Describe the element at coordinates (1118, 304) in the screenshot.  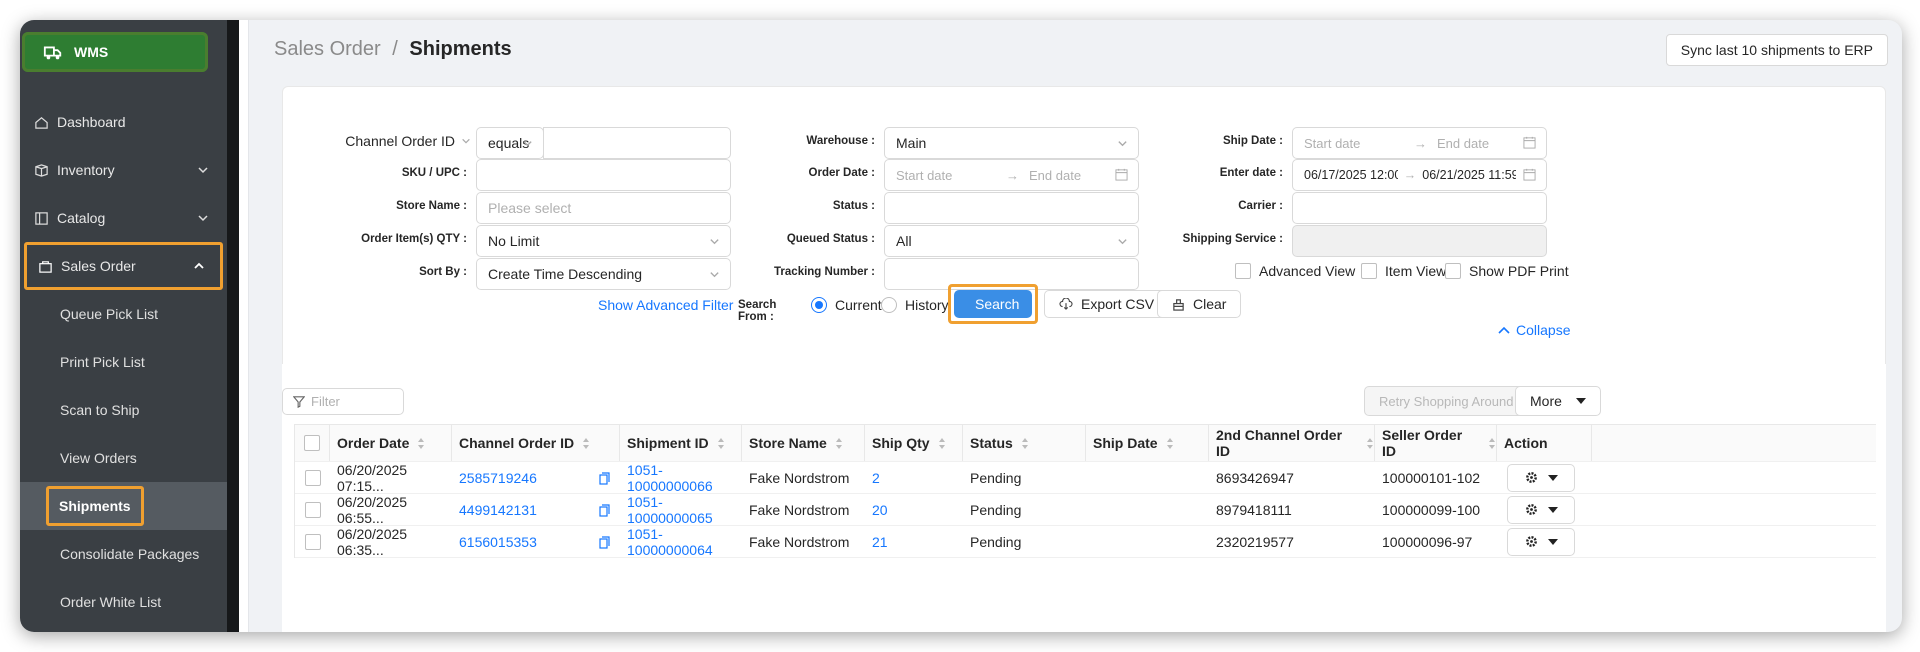
I see `export-csv-label: Export CSV` at that location.